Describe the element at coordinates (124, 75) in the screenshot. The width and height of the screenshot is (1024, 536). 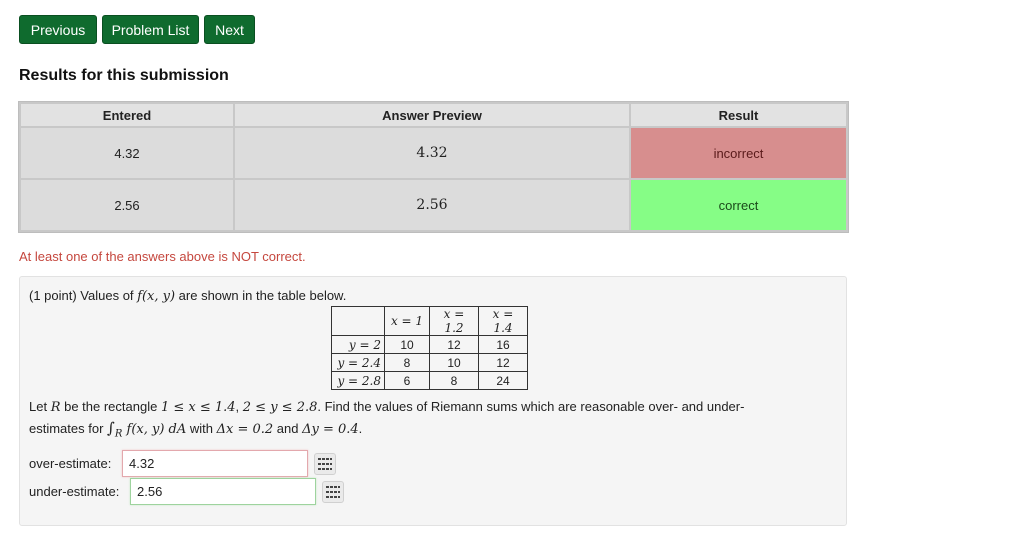
I see `results-heading: Results for this submission` at that location.